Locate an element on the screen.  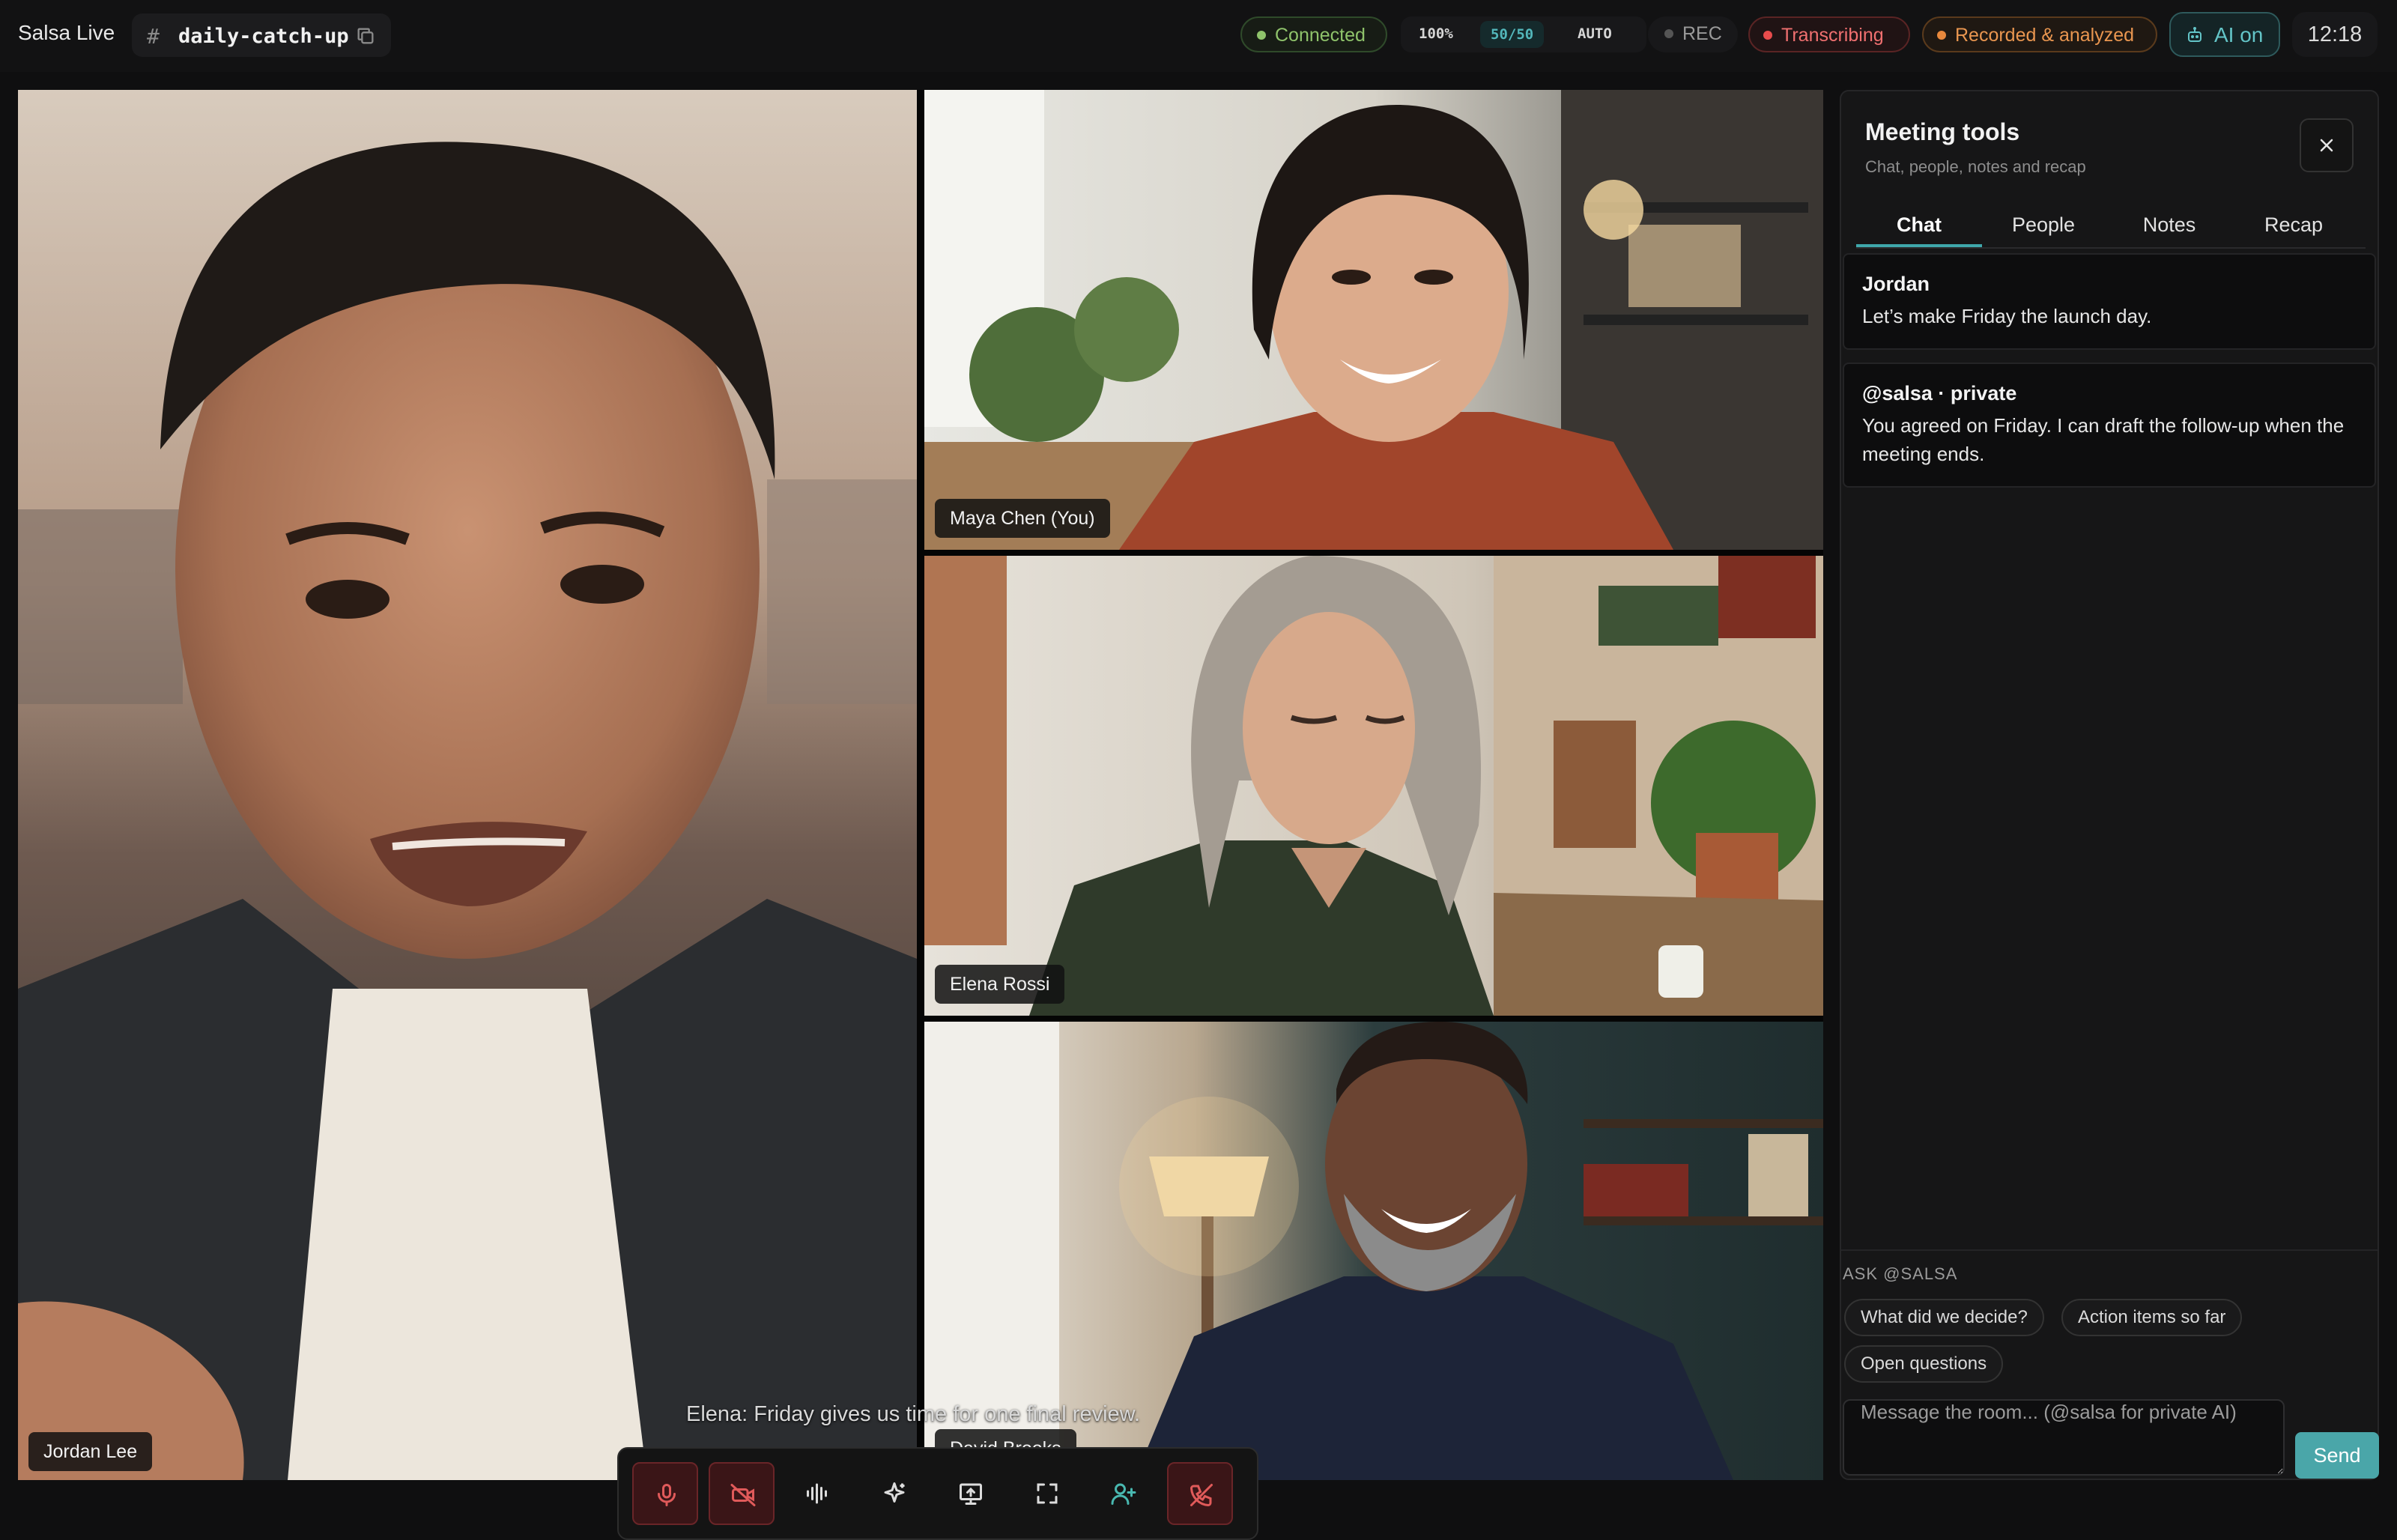
recorded-status: Recorded & analyzed is located at coordinates (2039, 34).